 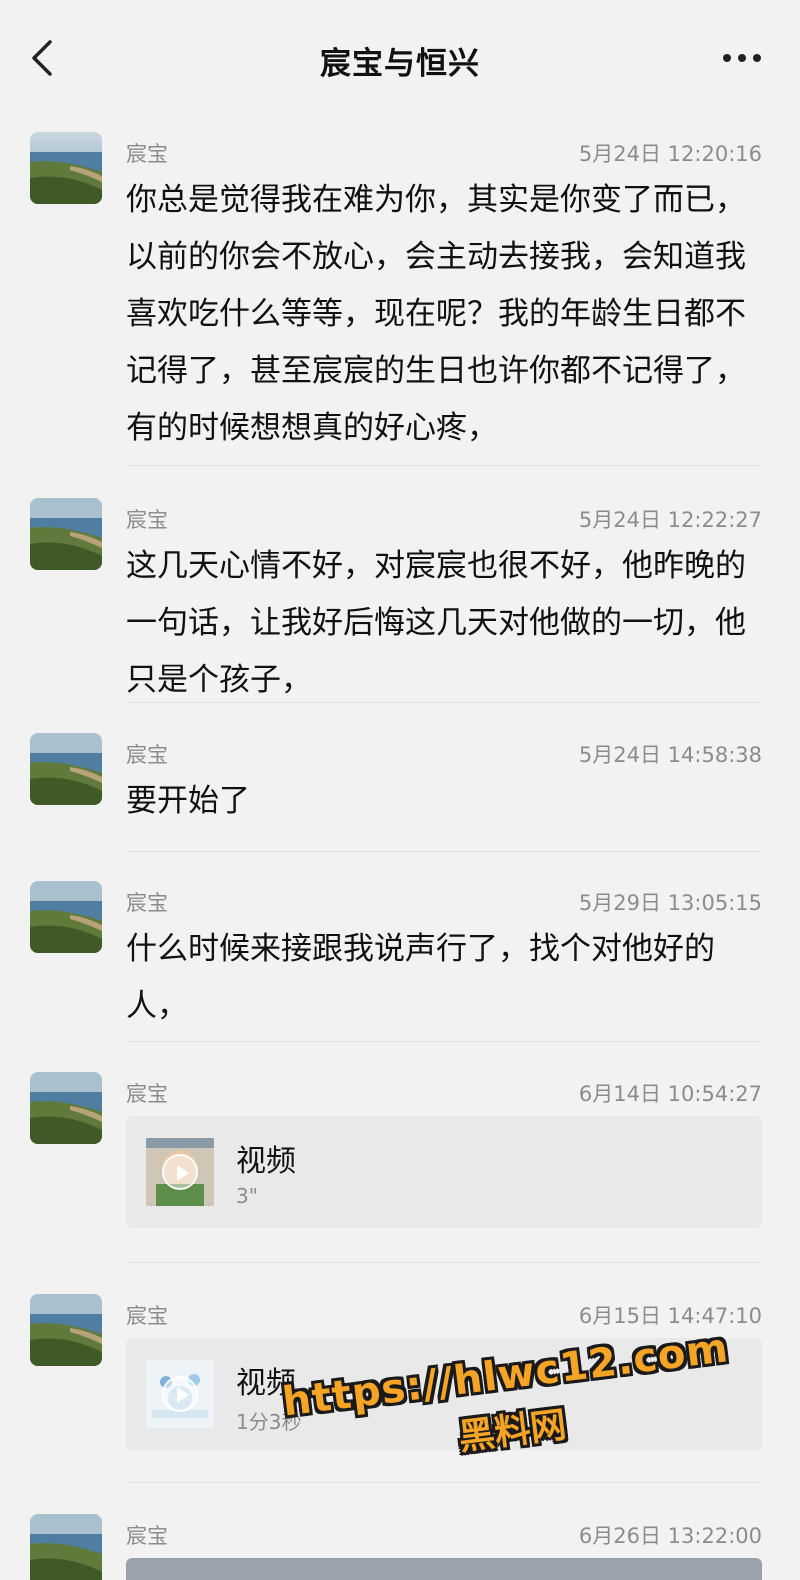 I want to click on message-item: 宸宝 5月29日 13:05:15 什么时候来接跟我说声行了，找个对他好的人，, so click(x=400, y=962).